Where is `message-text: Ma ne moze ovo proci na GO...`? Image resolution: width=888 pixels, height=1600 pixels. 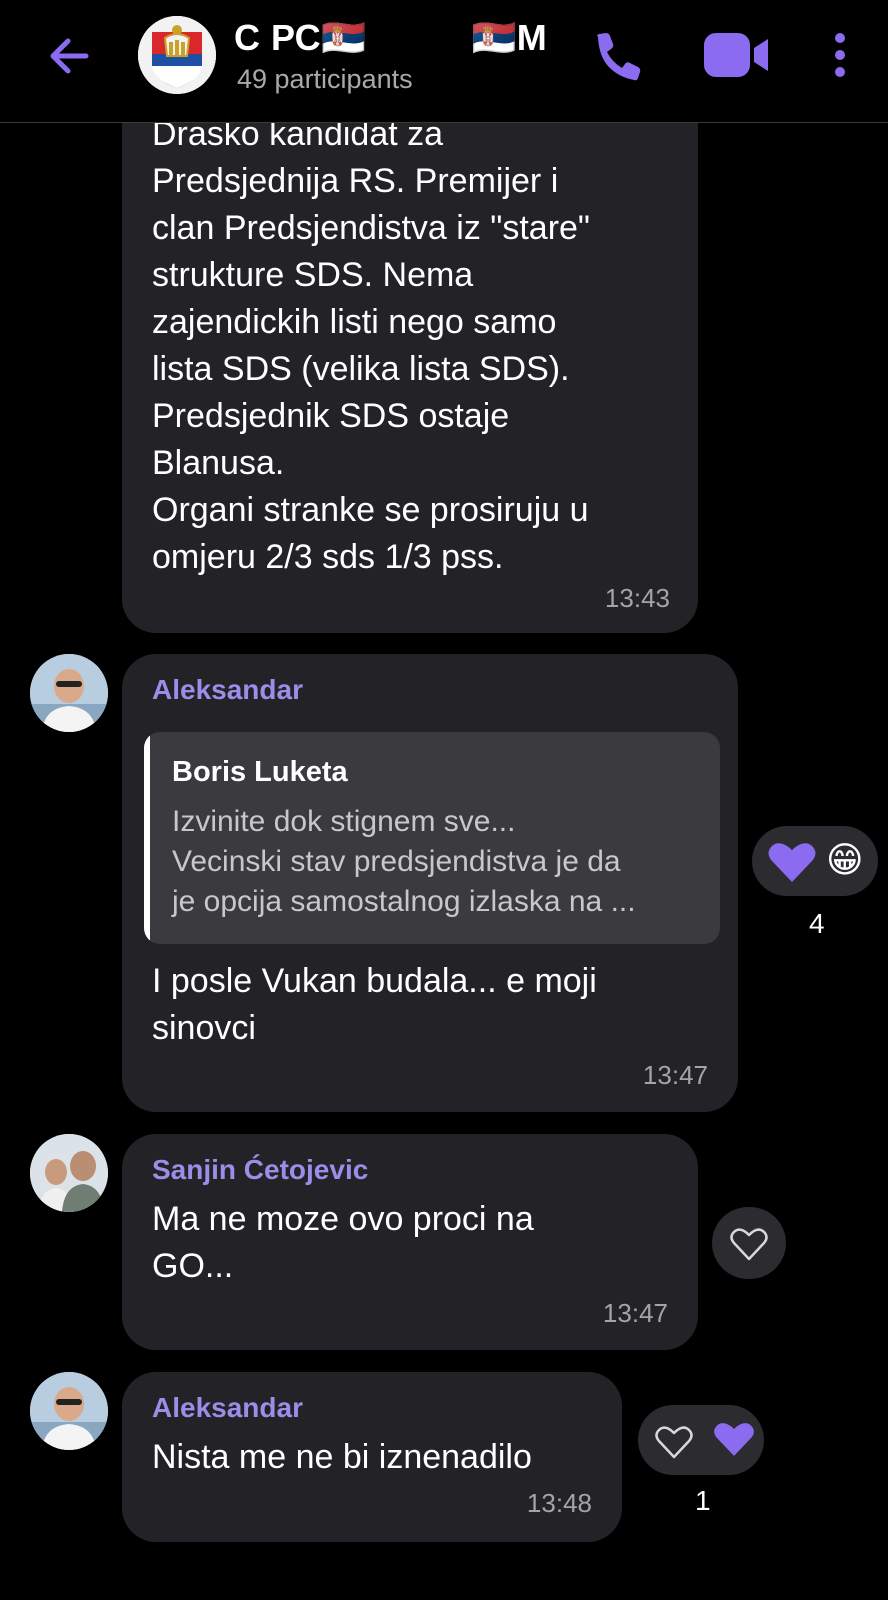 message-text: Ma ne moze ovo proci na GO... is located at coordinates (343, 1242).